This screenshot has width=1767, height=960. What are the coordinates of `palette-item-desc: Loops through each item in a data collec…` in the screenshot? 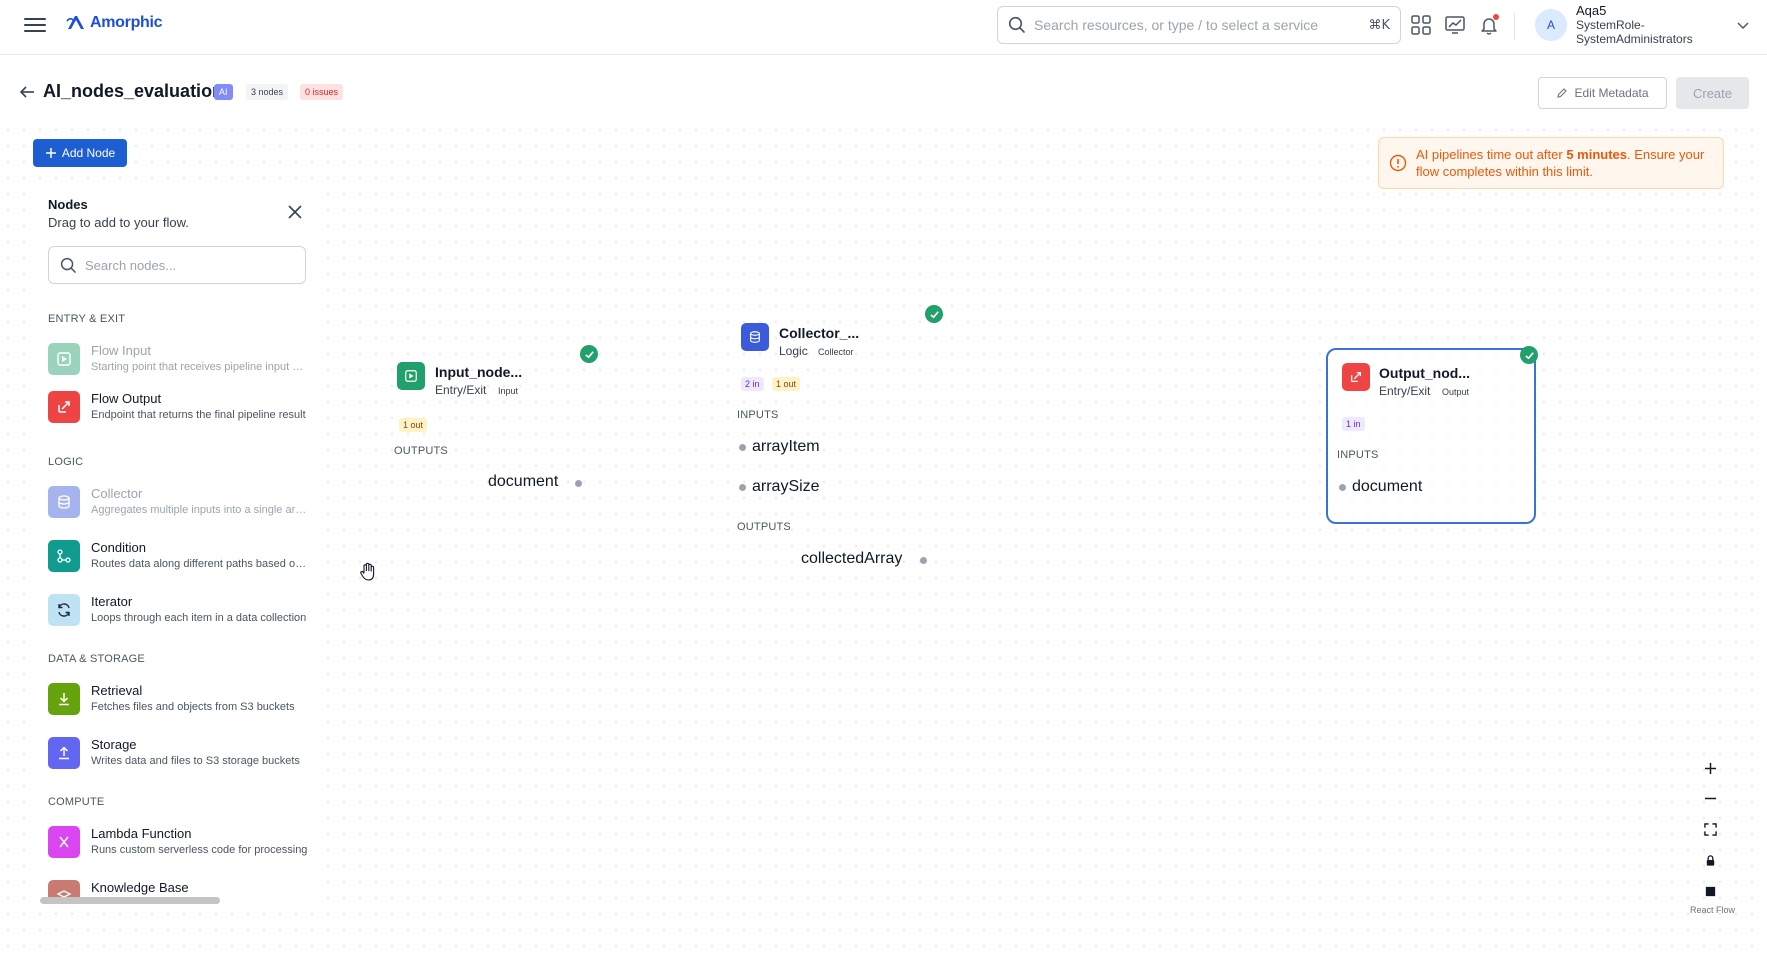 It's located at (199, 618).